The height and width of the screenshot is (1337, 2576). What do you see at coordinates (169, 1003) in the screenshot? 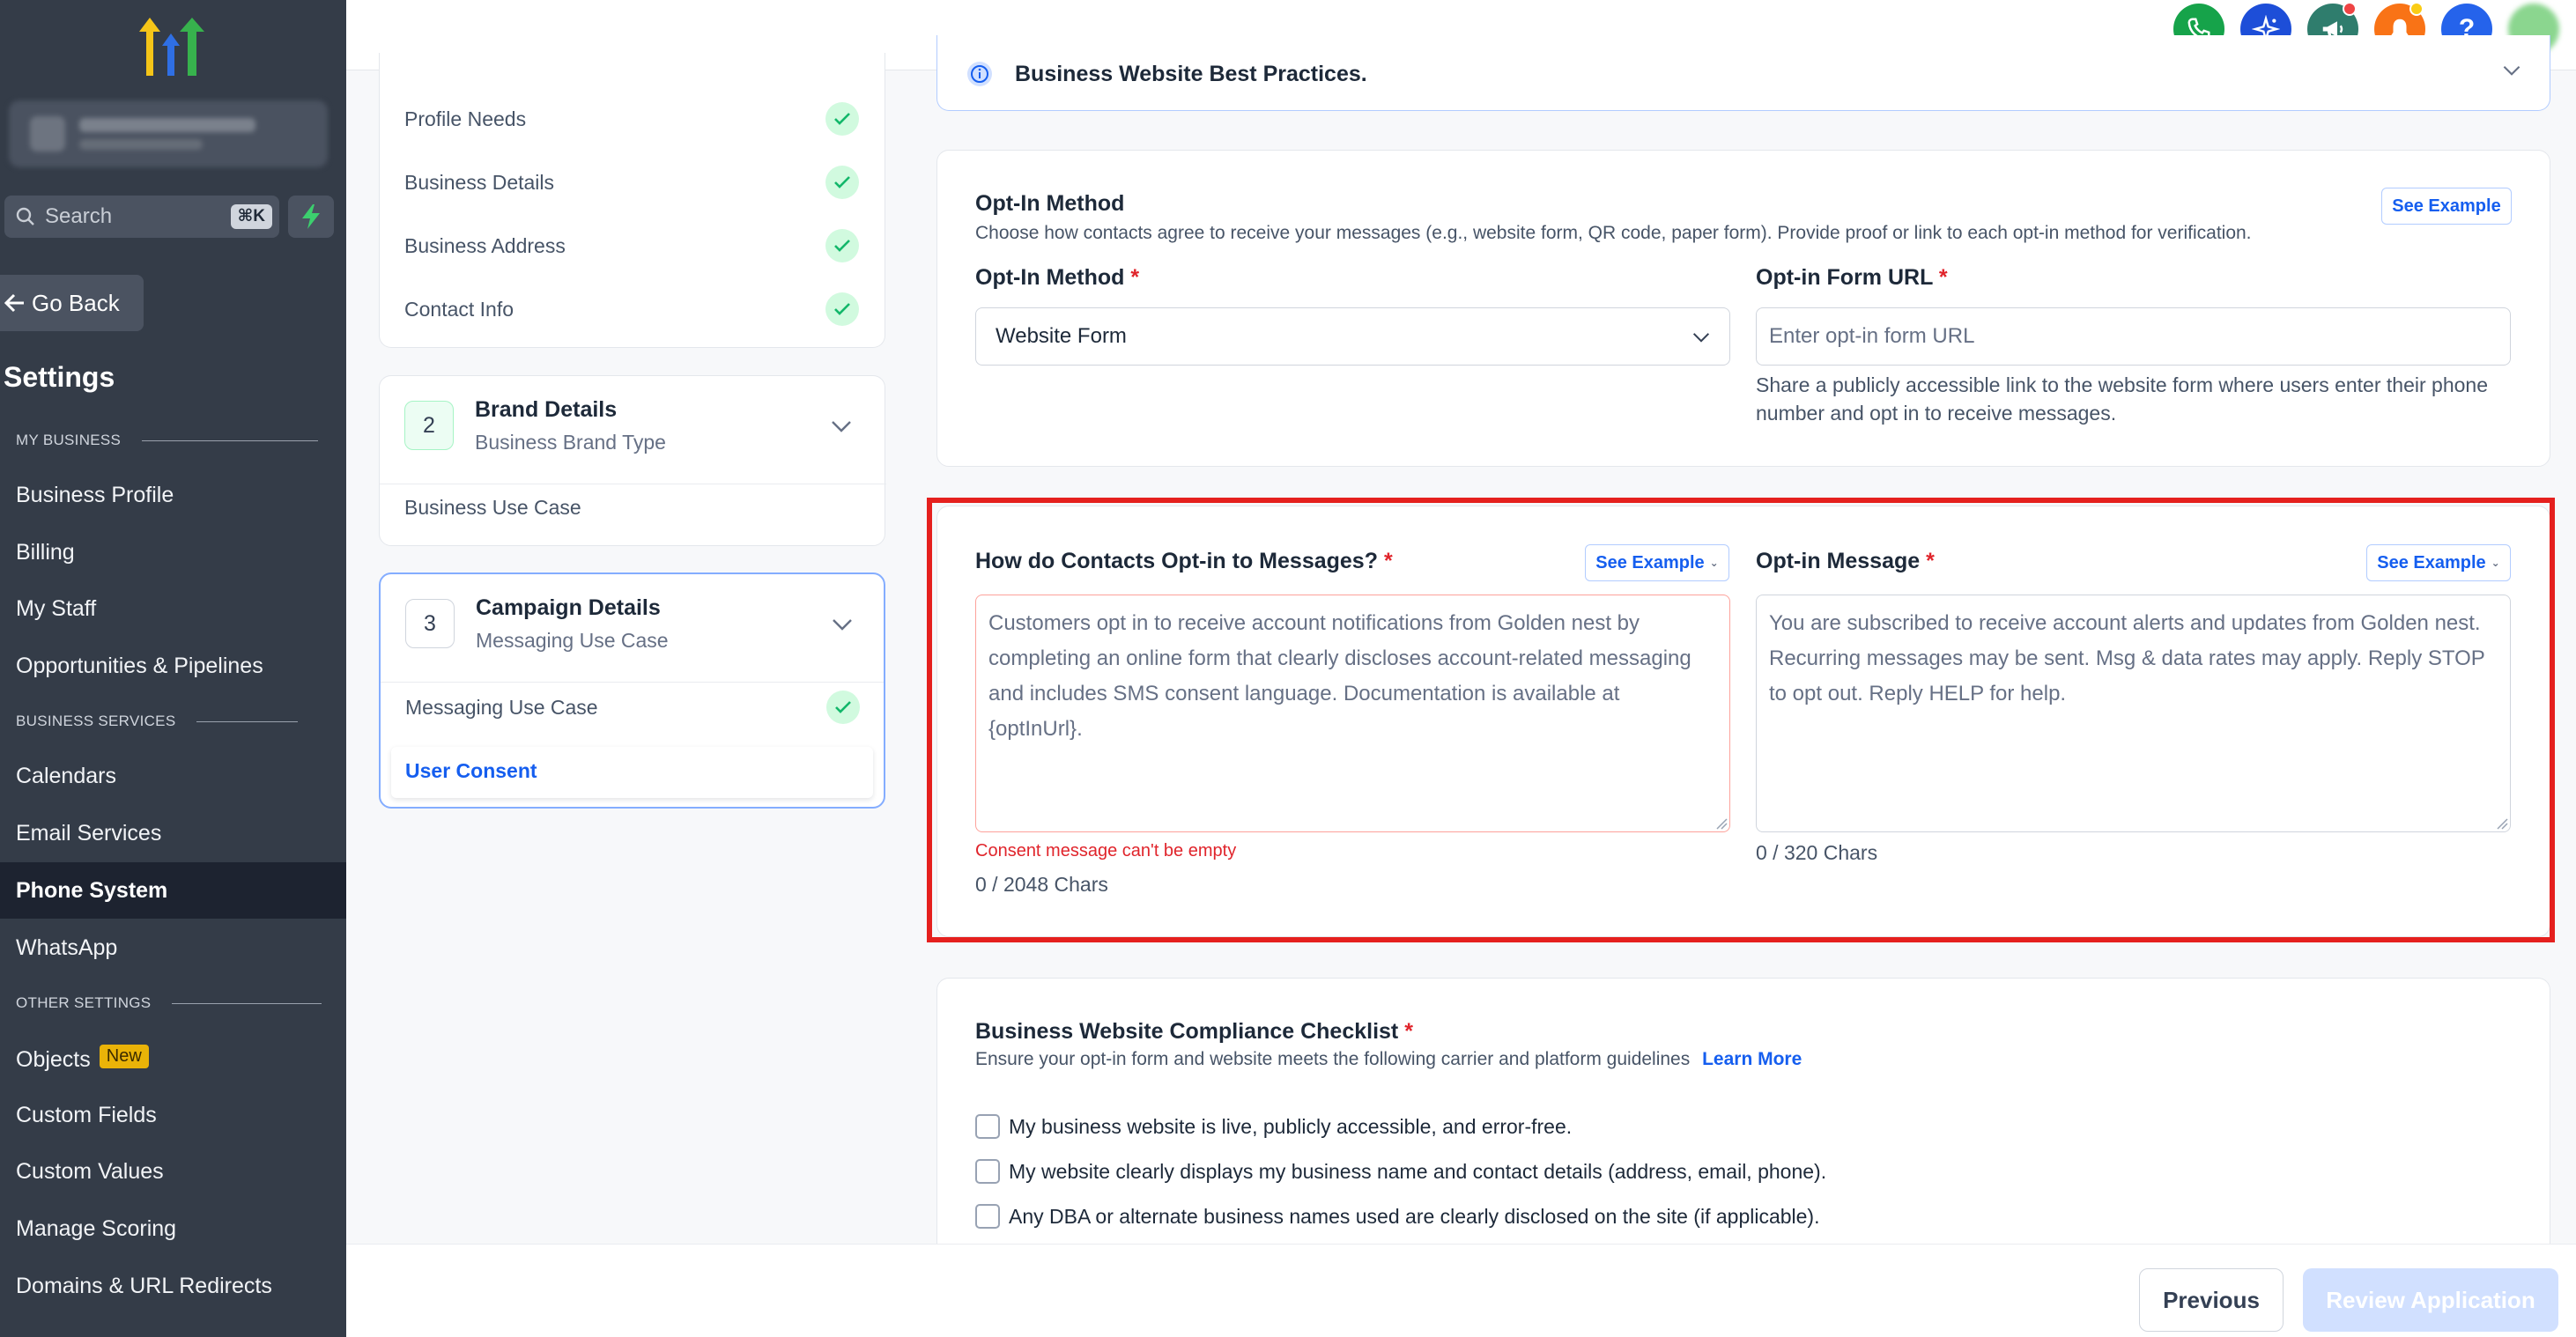
I see `section-other-settings: OTHER SETTINGS` at bounding box center [169, 1003].